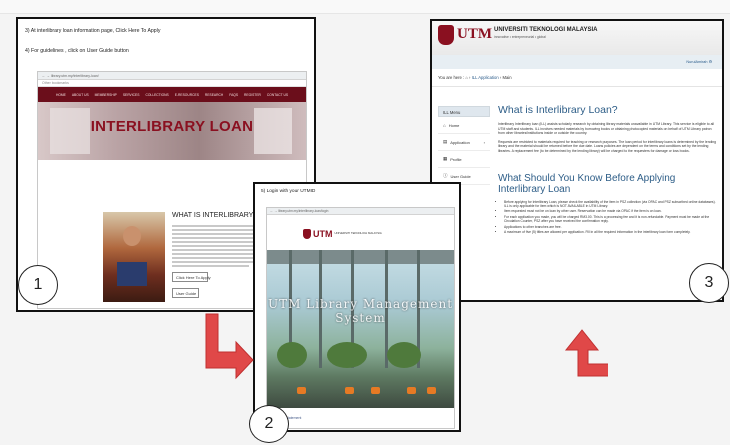  What do you see at coordinates (277, 95) in the screenshot?
I see `site-nav-item: CONTACT US` at bounding box center [277, 95].